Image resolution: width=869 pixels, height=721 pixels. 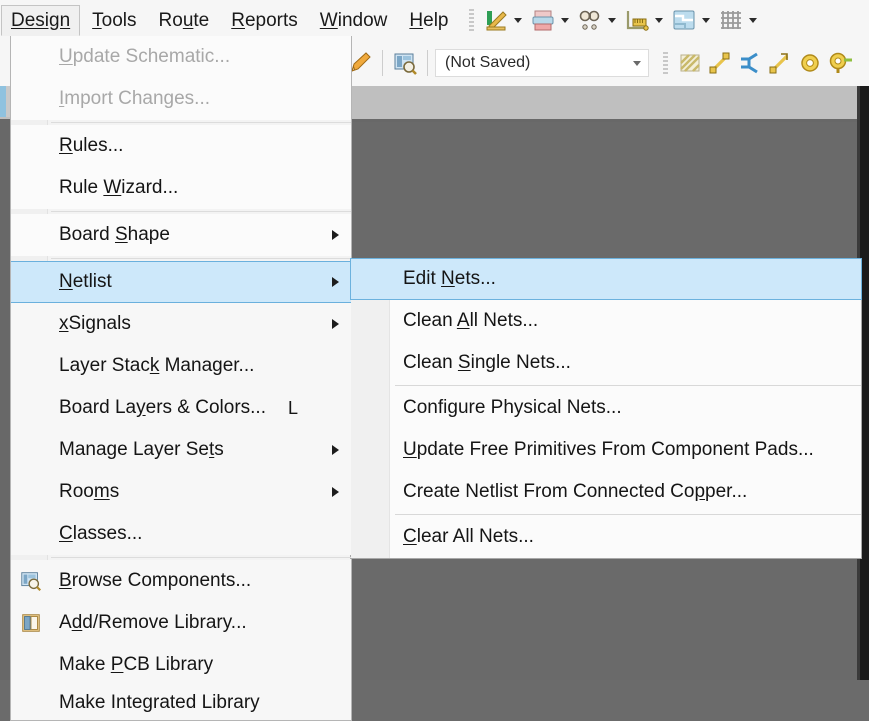 I want to click on menu-item-manage-layer-sets: Manage Layer Sets, so click(x=181, y=450).